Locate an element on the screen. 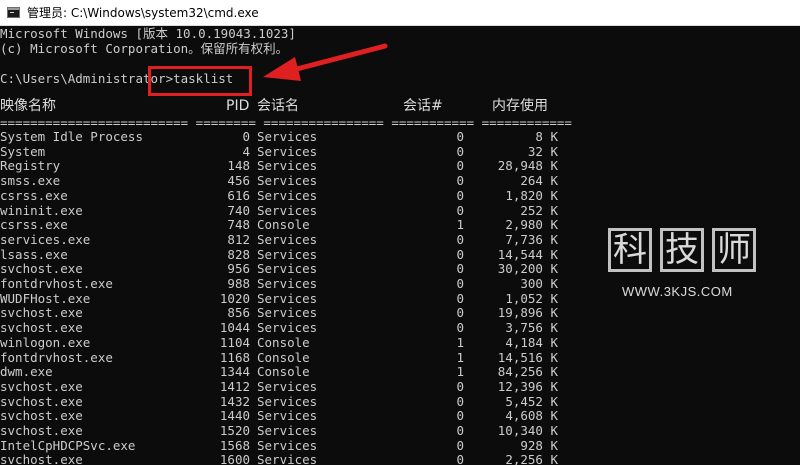 Image resolution: width=800 pixels, height=465 pixels. process-name: wininit.exe is located at coordinates (41, 210).